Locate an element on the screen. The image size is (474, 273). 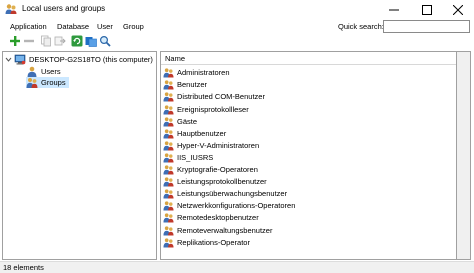
vertical-scrollbar is located at coordinates (464, 155).